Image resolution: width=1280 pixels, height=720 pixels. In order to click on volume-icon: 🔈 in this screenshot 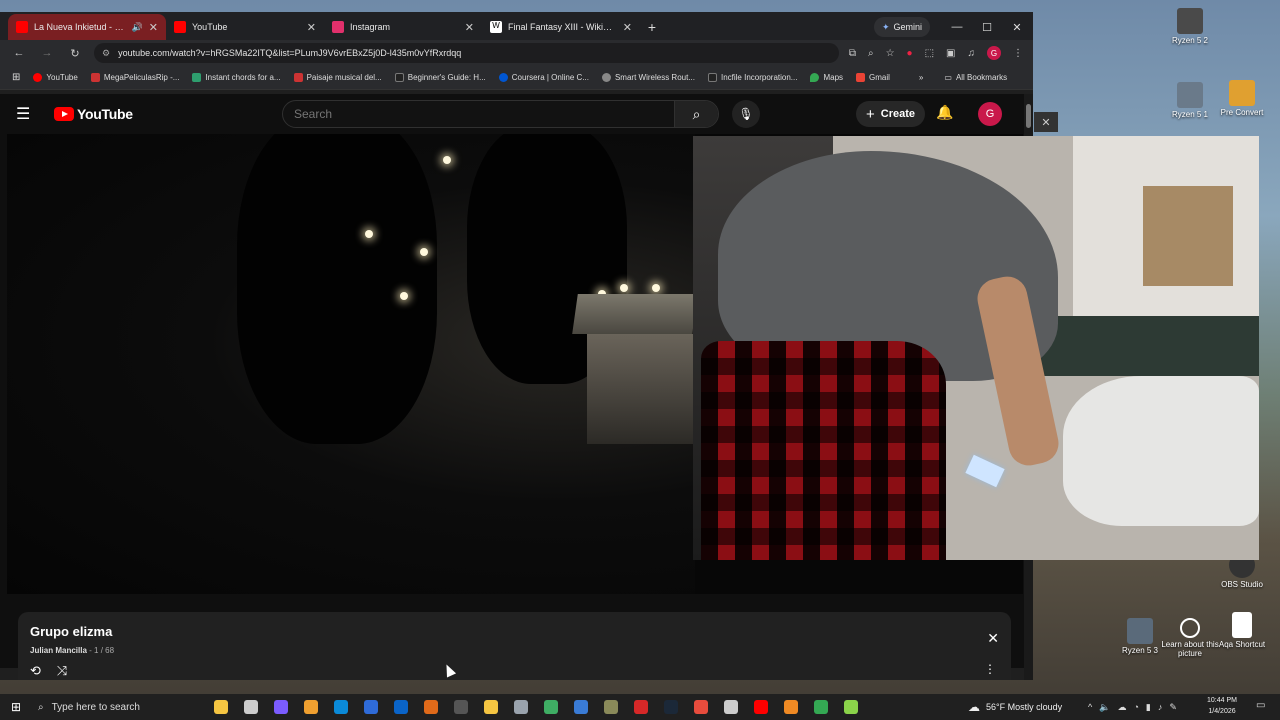, I will do `click(1104, 707)`.